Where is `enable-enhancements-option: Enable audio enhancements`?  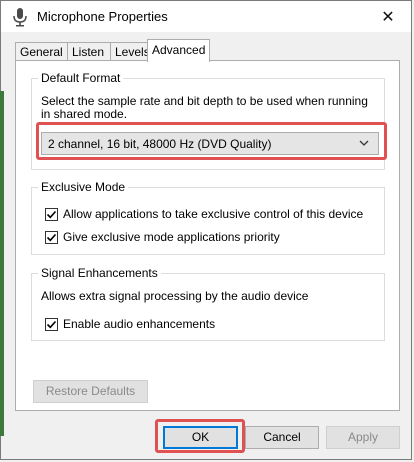
enable-enhancements-option: Enable audio enhancements is located at coordinates (130, 324).